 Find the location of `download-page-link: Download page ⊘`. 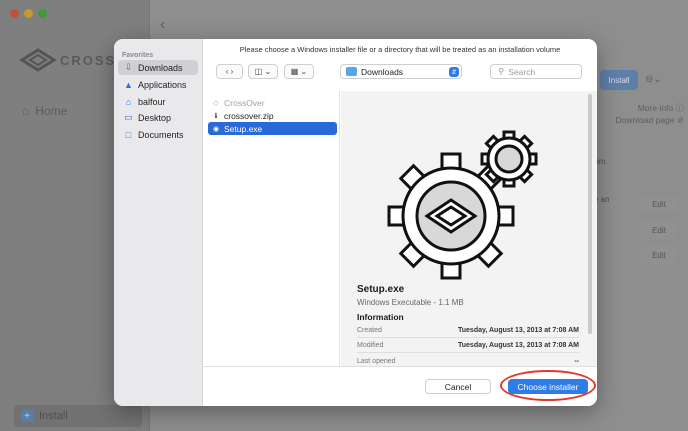

download-page-link: Download page ⊘ is located at coordinates (649, 120).